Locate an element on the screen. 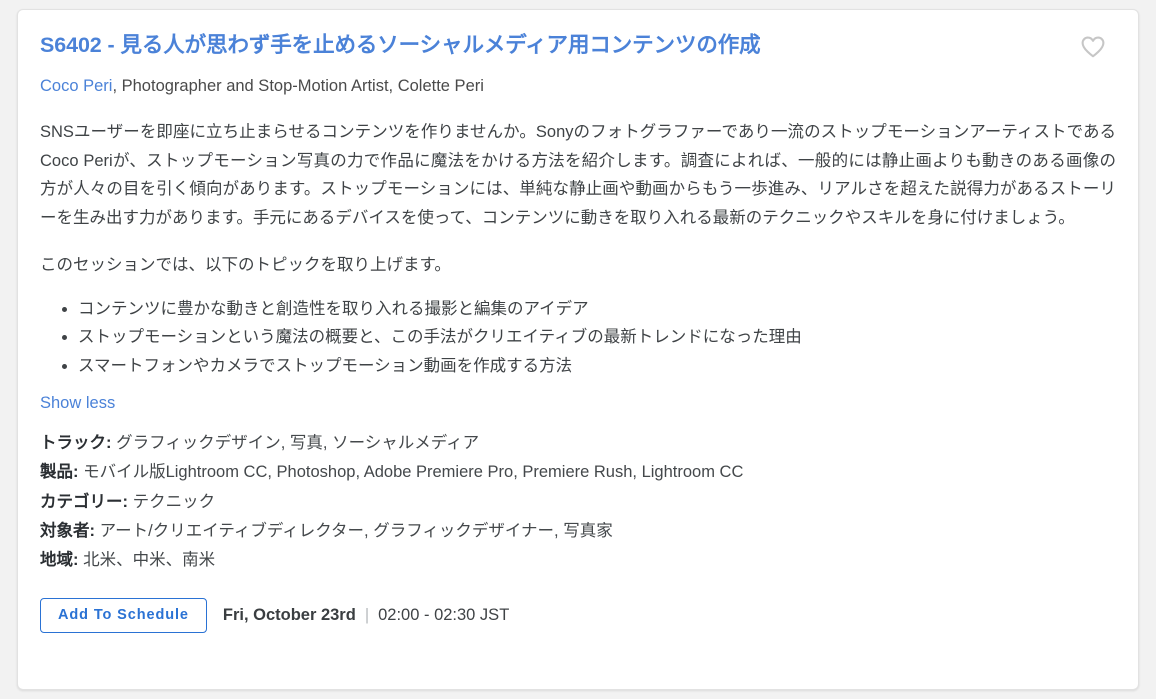 The height and width of the screenshot is (699, 1156). heart-outline-icon is located at coordinates (1093, 47).